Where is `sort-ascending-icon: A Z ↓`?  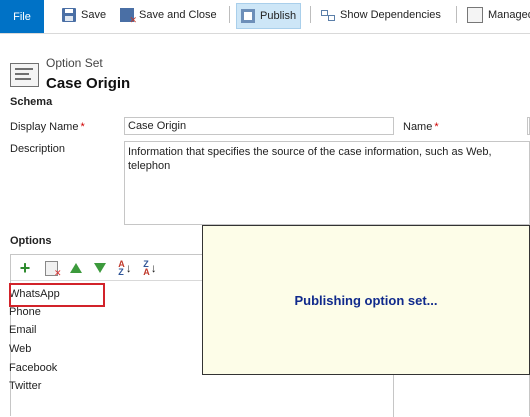 sort-ascending-icon: A Z ↓ is located at coordinates (125, 268).